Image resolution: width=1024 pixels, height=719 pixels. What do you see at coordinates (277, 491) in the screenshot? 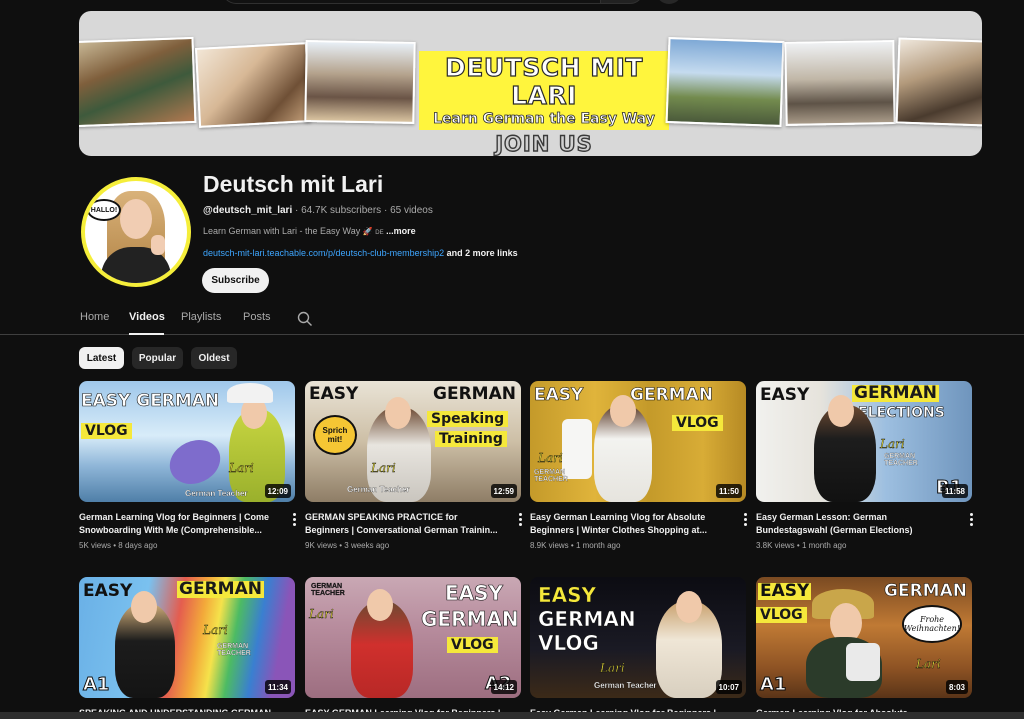
I see `duration-badge: 12:09` at bounding box center [277, 491].